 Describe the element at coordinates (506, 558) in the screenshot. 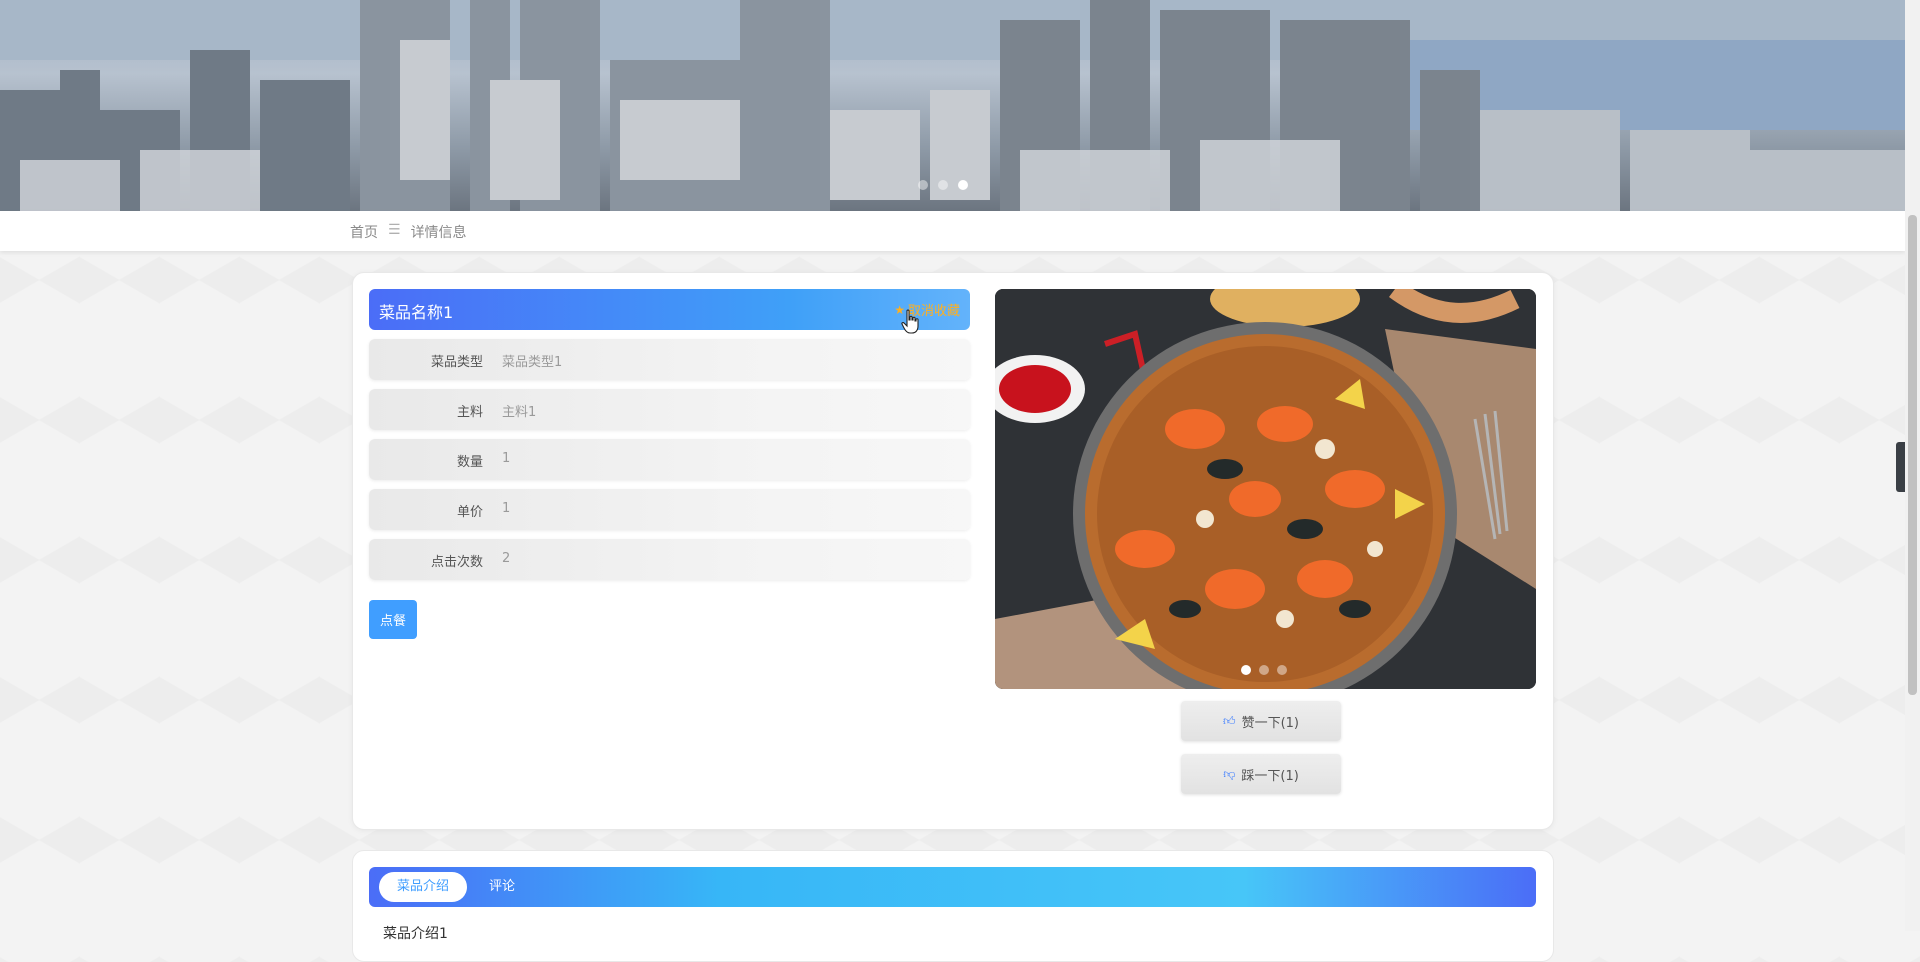

I see `field-value: 2` at that location.